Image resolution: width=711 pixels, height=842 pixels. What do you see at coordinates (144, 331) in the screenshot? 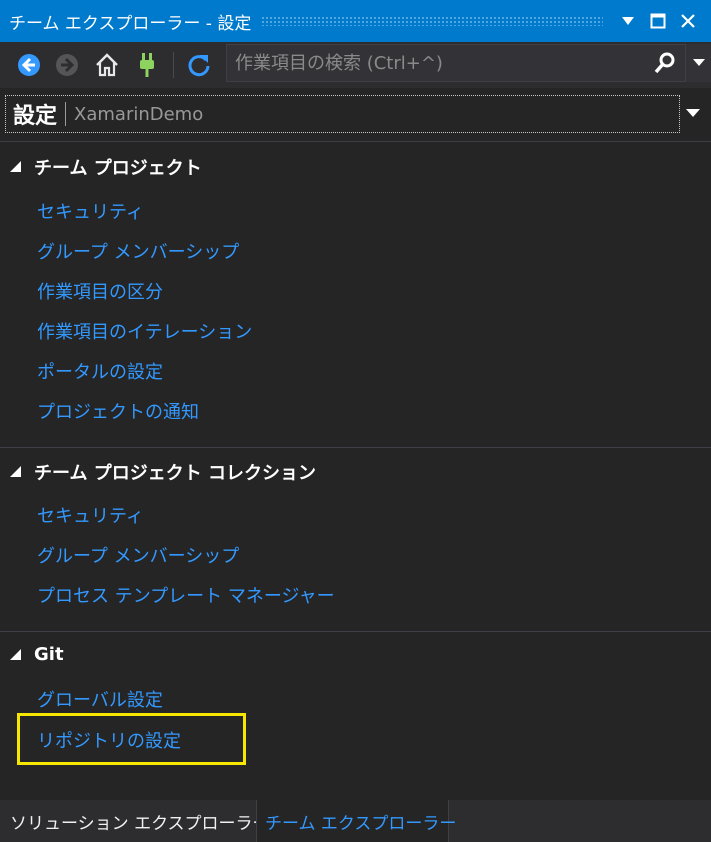
I see `link-work-item-iterations: 作業項目のイテレーション` at bounding box center [144, 331].